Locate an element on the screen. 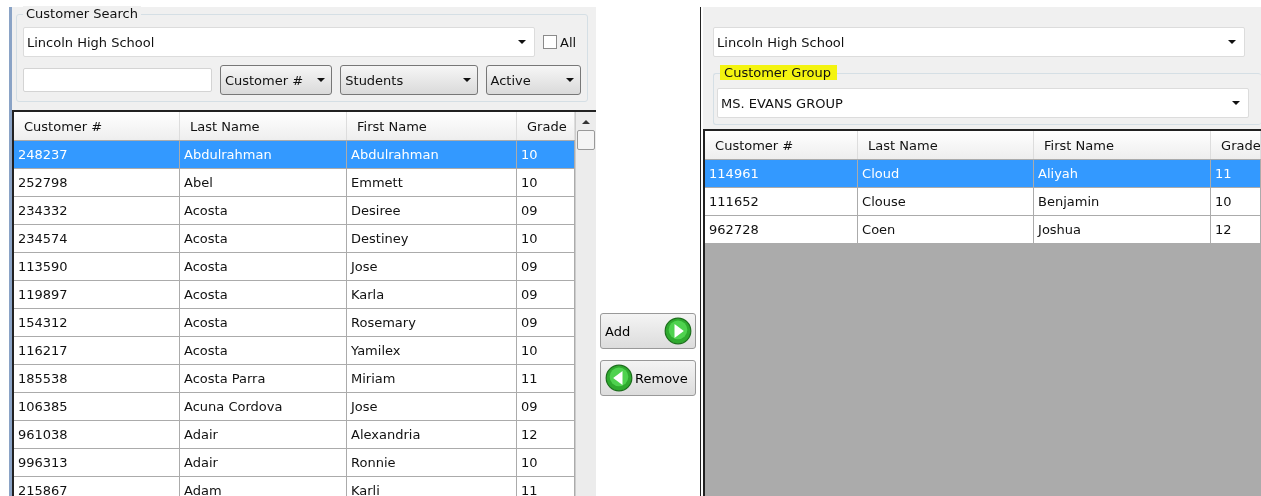 The width and height of the screenshot is (1261, 496). table-cell: 11 is located at coordinates (1236, 173).